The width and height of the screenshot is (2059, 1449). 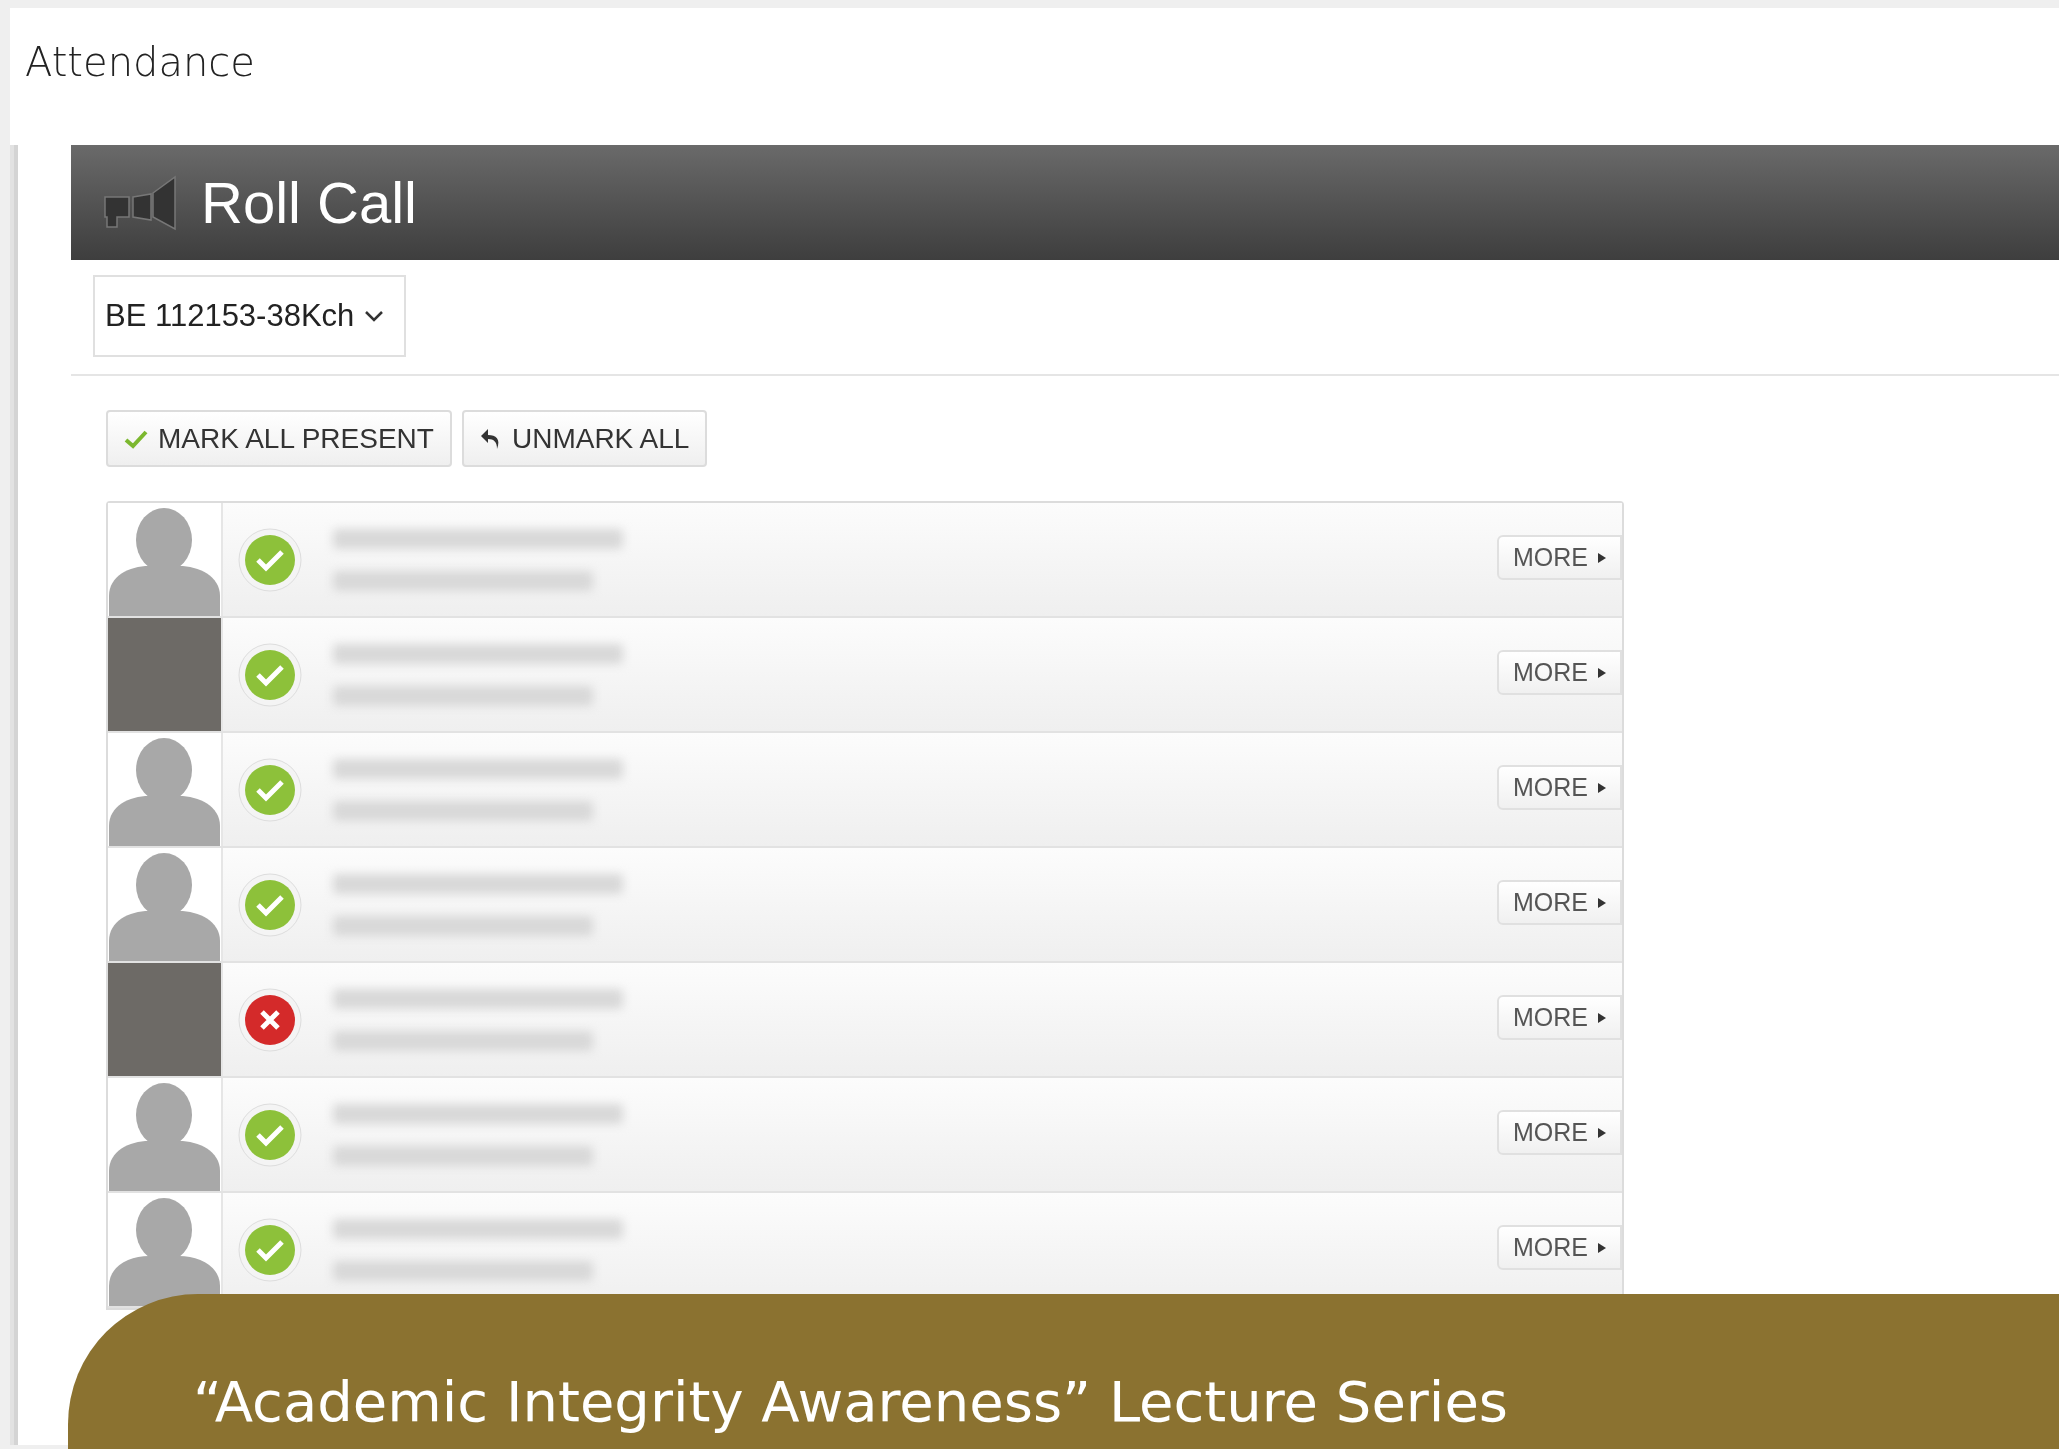 What do you see at coordinates (584, 438) in the screenshot?
I see `unmark-all-button: UNMARK ALL` at bounding box center [584, 438].